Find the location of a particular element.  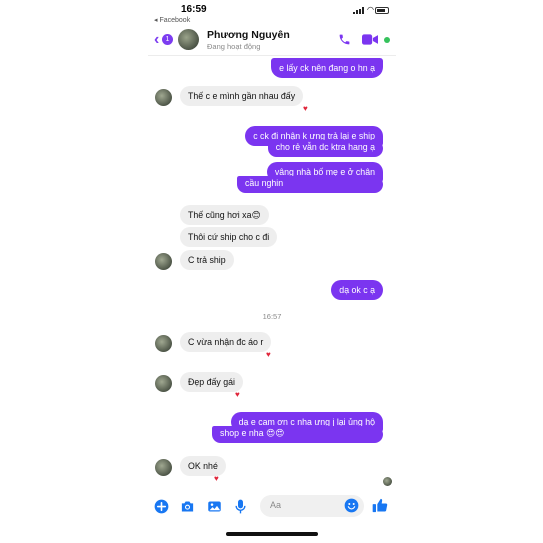

message-bubble: C trả ship is located at coordinates (207, 260).